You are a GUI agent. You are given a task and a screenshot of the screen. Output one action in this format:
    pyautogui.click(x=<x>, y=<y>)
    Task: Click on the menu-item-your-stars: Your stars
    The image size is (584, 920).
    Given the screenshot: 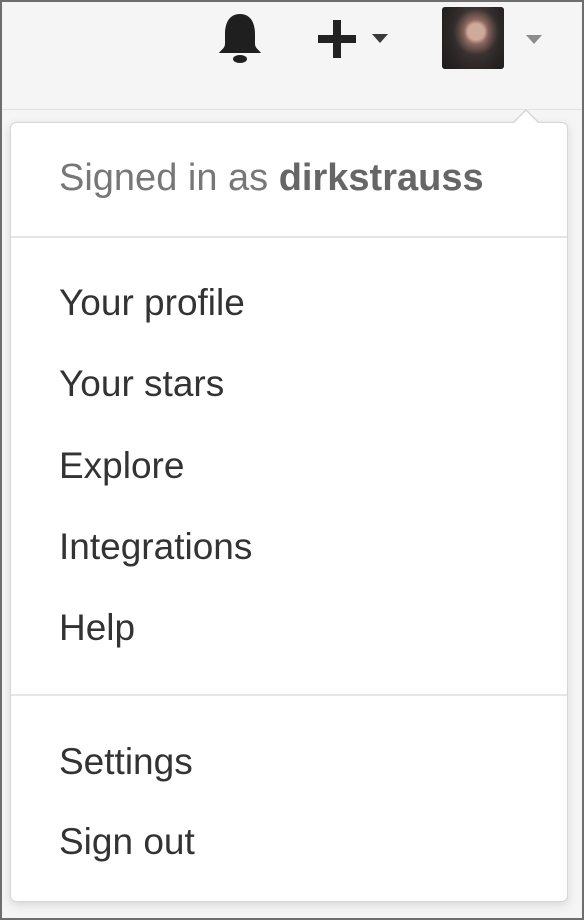 What is the action you would take?
    pyautogui.click(x=289, y=384)
    